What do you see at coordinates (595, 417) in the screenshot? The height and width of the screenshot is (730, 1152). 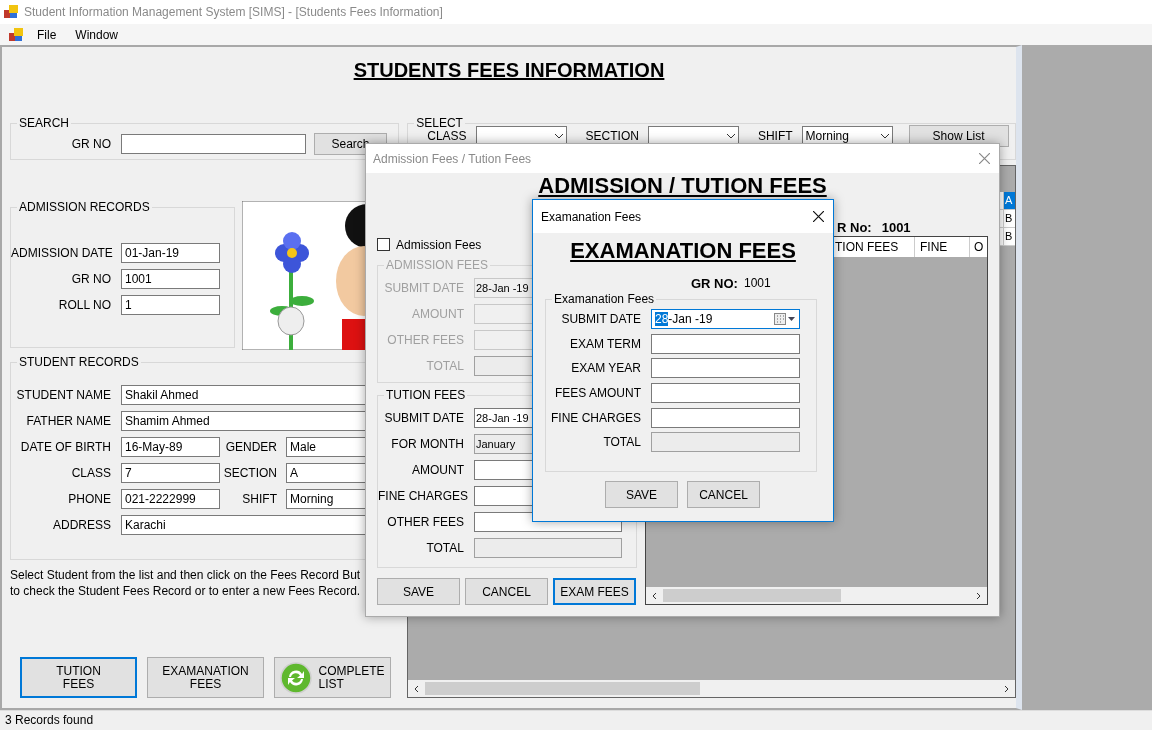 I see `field-label: FINE CHARGES` at bounding box center [595, 417].